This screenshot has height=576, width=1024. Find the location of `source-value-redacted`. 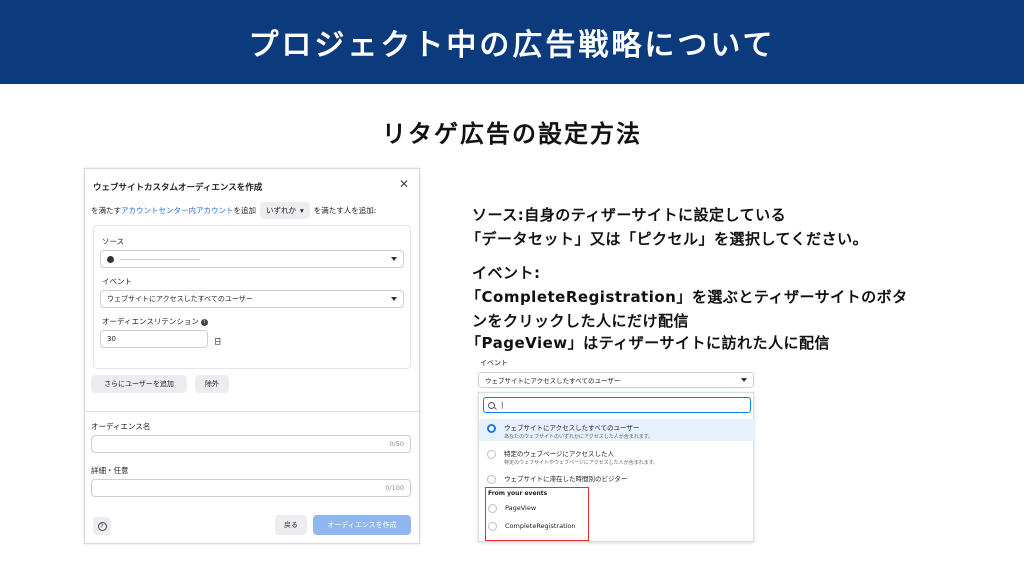

source-value-redacted is located at coordinates (160, 259).